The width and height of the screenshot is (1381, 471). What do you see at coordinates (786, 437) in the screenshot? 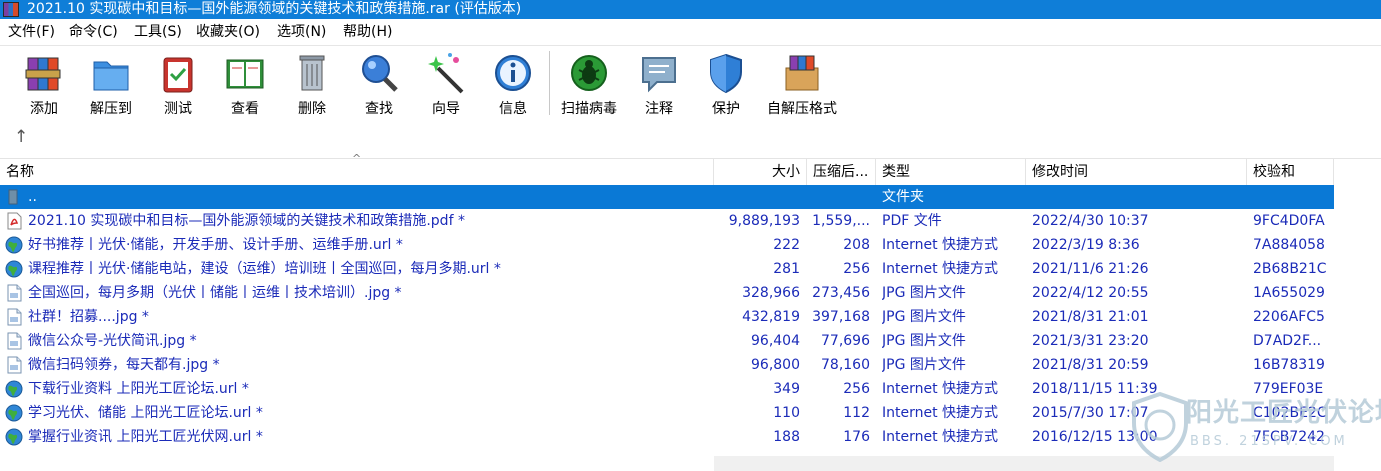
I see `file-size: 188` at bounding box center [786, 437].